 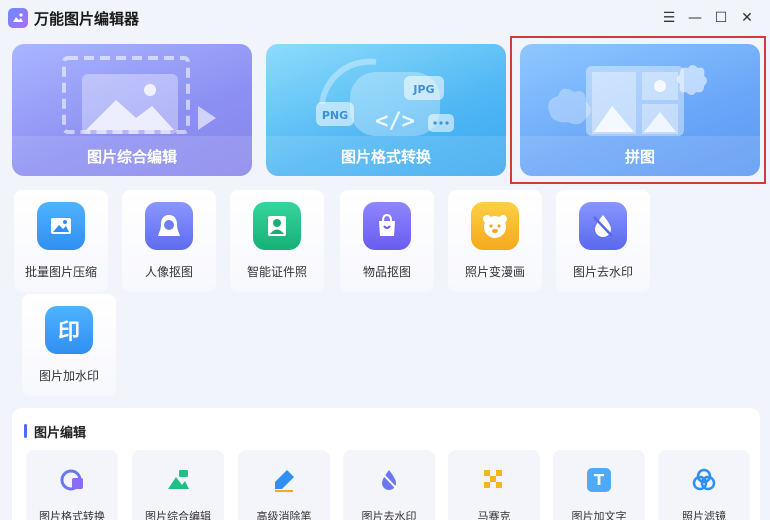 What do you see at coordinates (627, 100) in the screenshot?
I see `collage-icon` at bounding box center [627, 100].